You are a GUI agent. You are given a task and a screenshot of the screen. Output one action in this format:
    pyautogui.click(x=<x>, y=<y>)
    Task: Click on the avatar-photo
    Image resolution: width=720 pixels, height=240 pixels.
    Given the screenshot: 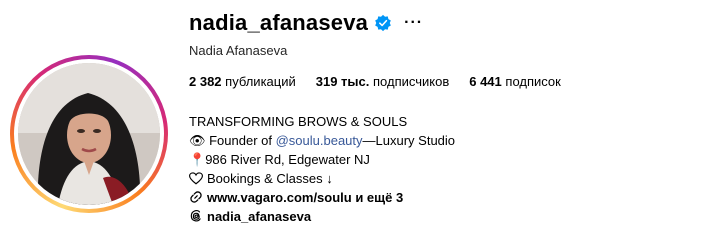 What is the action you would take?
    pyautogui.click(x=89, y=134)
    